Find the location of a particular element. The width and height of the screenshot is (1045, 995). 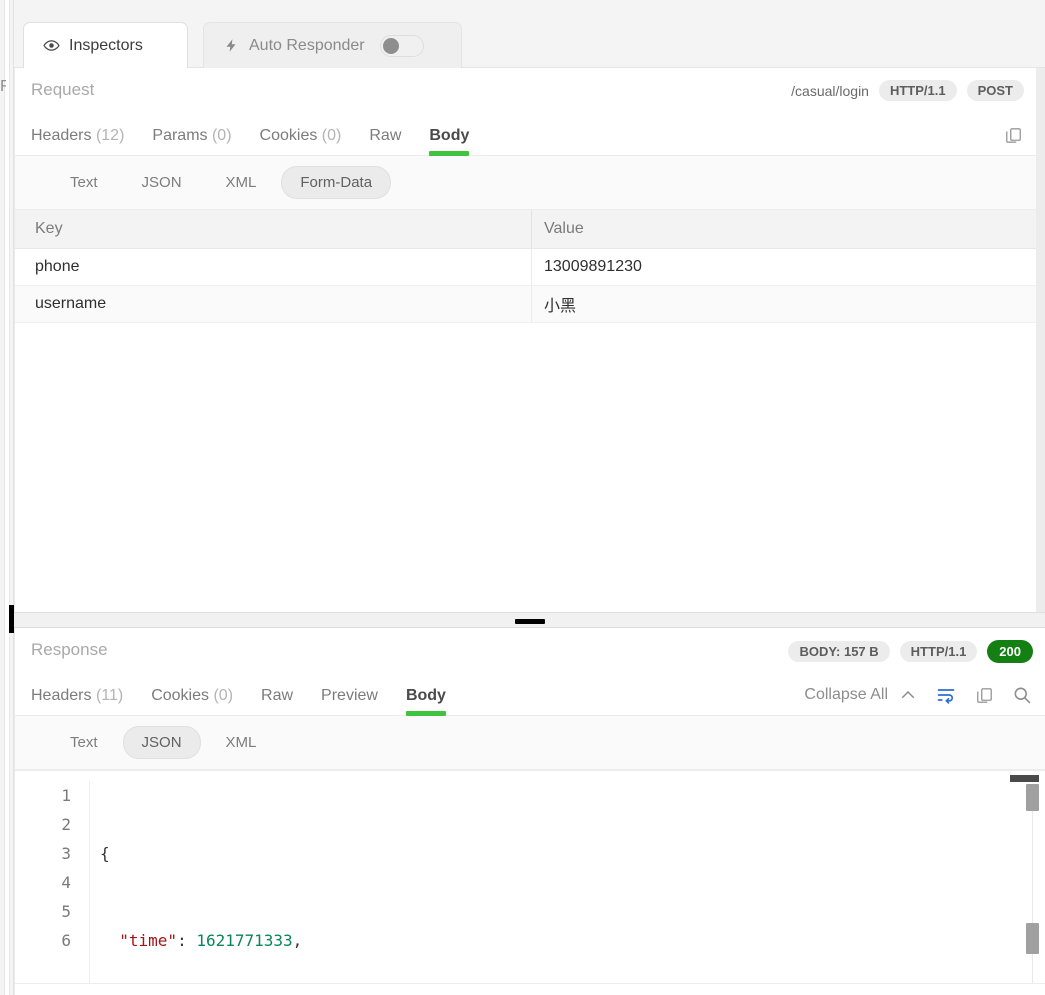

horizontal-splitter is located at coordinates (529, 620).